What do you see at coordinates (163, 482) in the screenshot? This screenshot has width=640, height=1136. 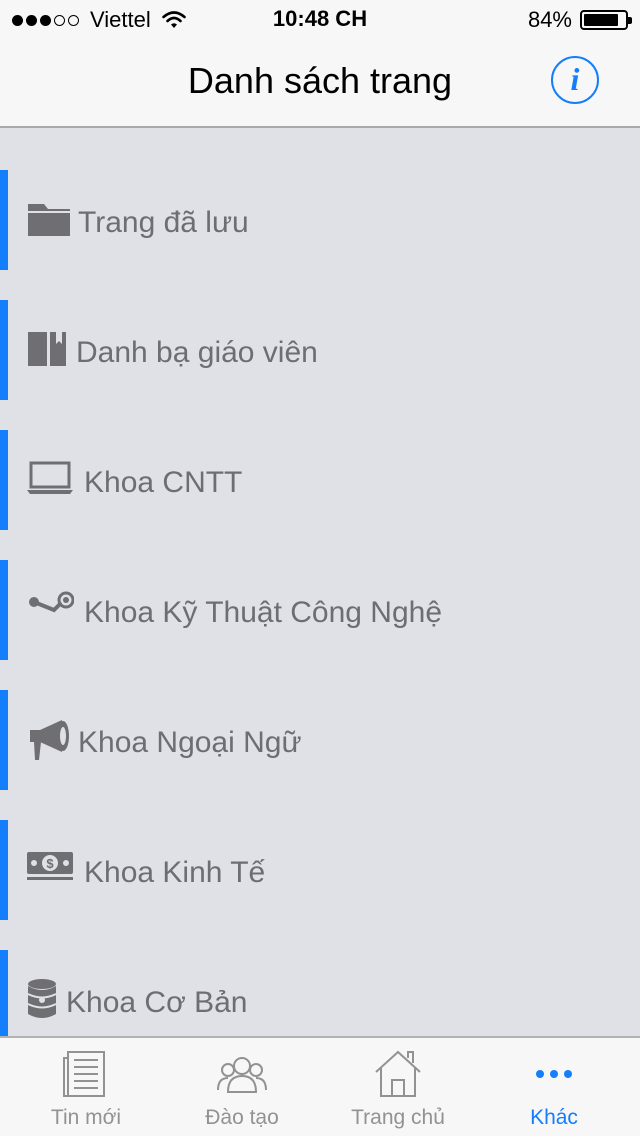 I see `list-item-label: Khoa CNTT` at bounding box center [163, 482].